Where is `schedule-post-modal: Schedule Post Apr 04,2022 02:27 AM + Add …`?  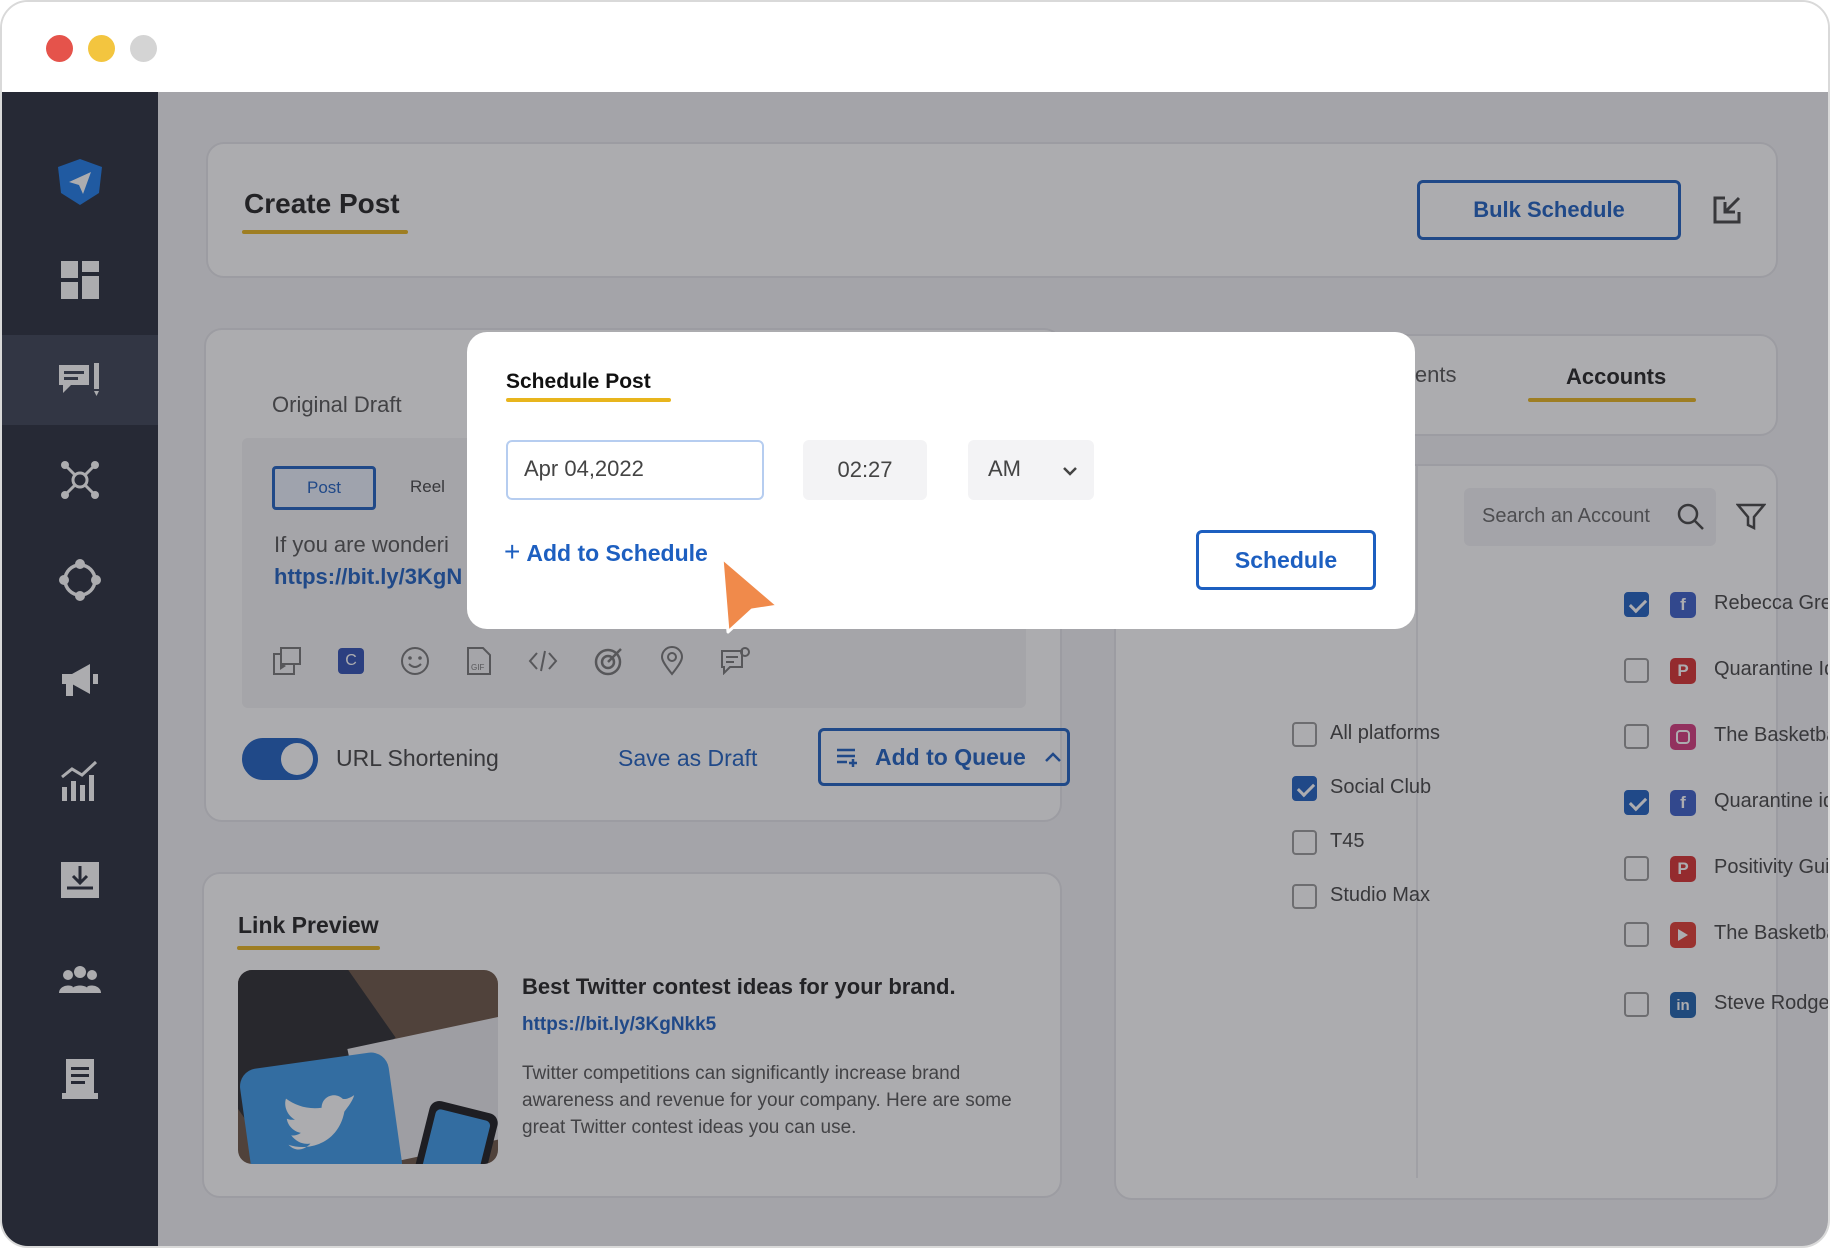
schedule-post-modal: Schedule Post Apr 04,2022 02:27 AM + Add … is located at coordinates (941, 480).